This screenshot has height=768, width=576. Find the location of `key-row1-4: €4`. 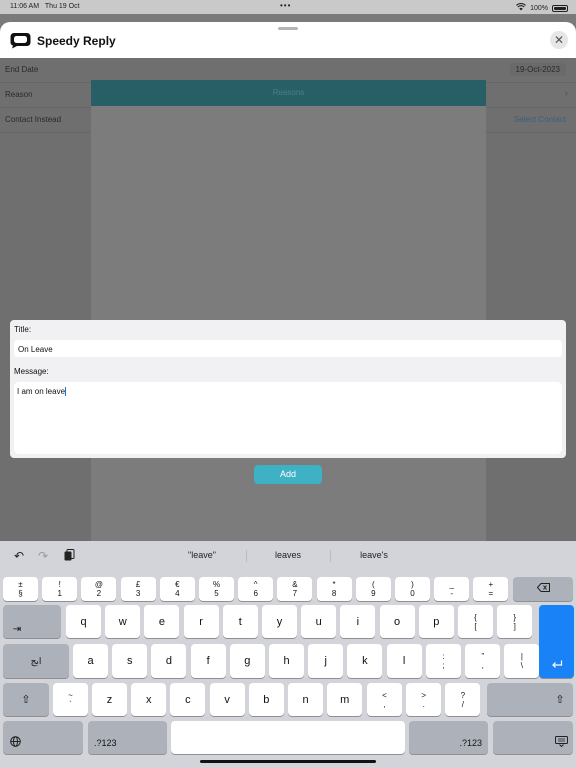

key-row1-4: €4 is located at coordinates (177, 589).